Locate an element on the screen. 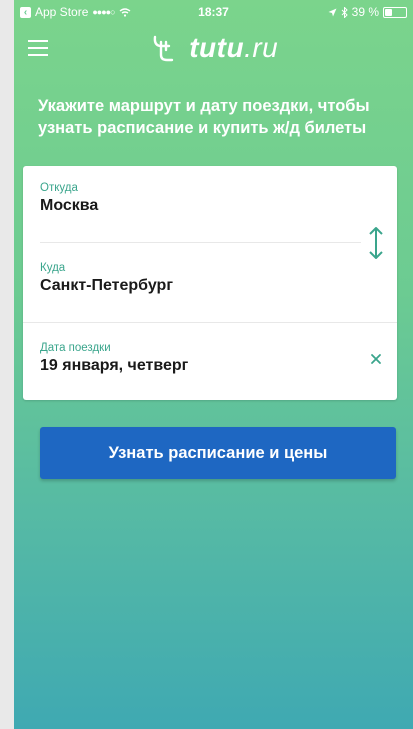 The width and height of the screenshot is (413, 729). logo-text: tutu.ru is located at coordinates (233, 48).